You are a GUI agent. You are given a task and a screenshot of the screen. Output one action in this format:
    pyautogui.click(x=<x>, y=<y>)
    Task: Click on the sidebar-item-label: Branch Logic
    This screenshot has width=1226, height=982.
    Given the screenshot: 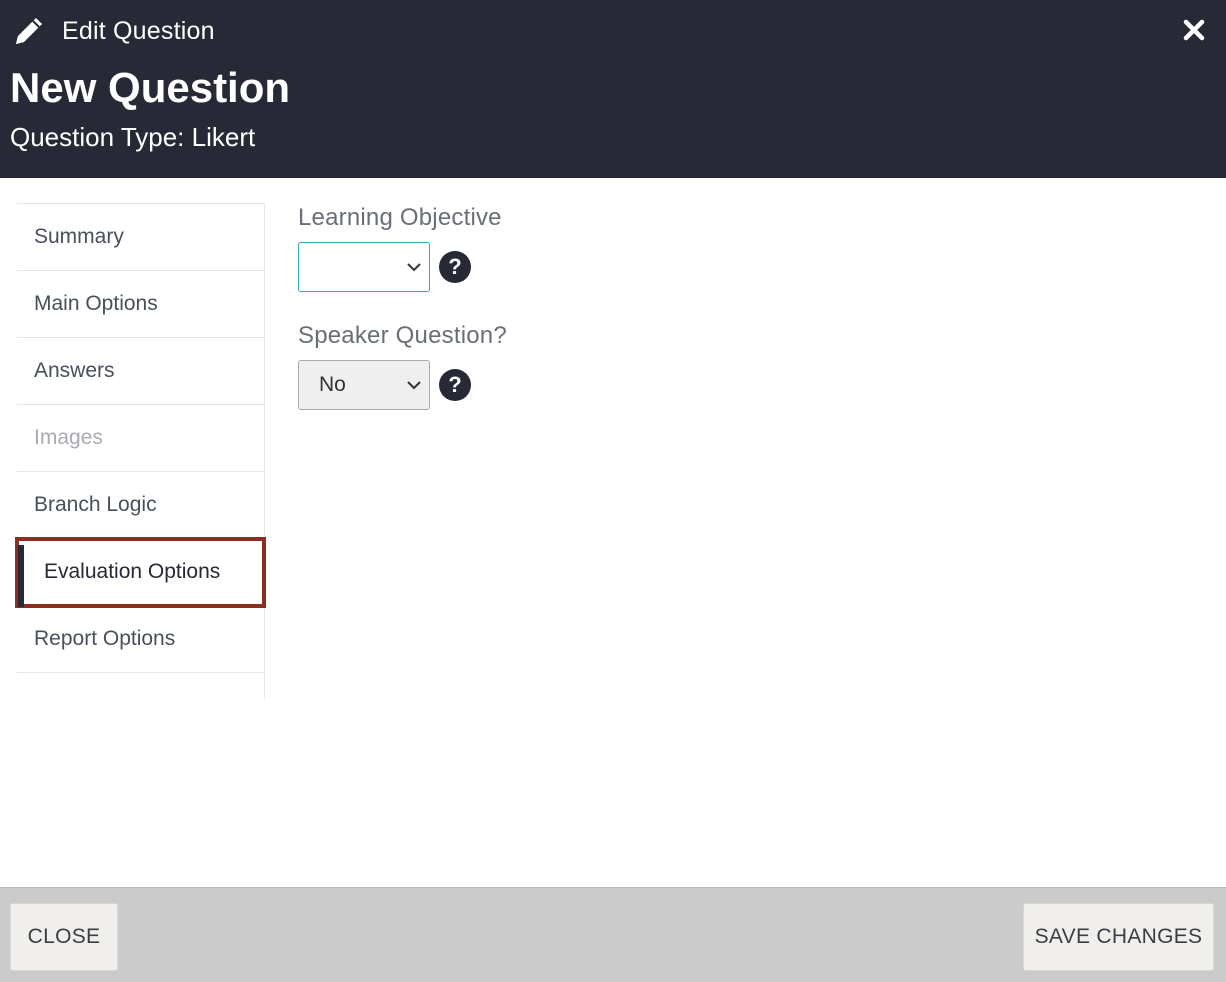 What is the action you would take?
    pyautogui.click(x=95, y=504)
    